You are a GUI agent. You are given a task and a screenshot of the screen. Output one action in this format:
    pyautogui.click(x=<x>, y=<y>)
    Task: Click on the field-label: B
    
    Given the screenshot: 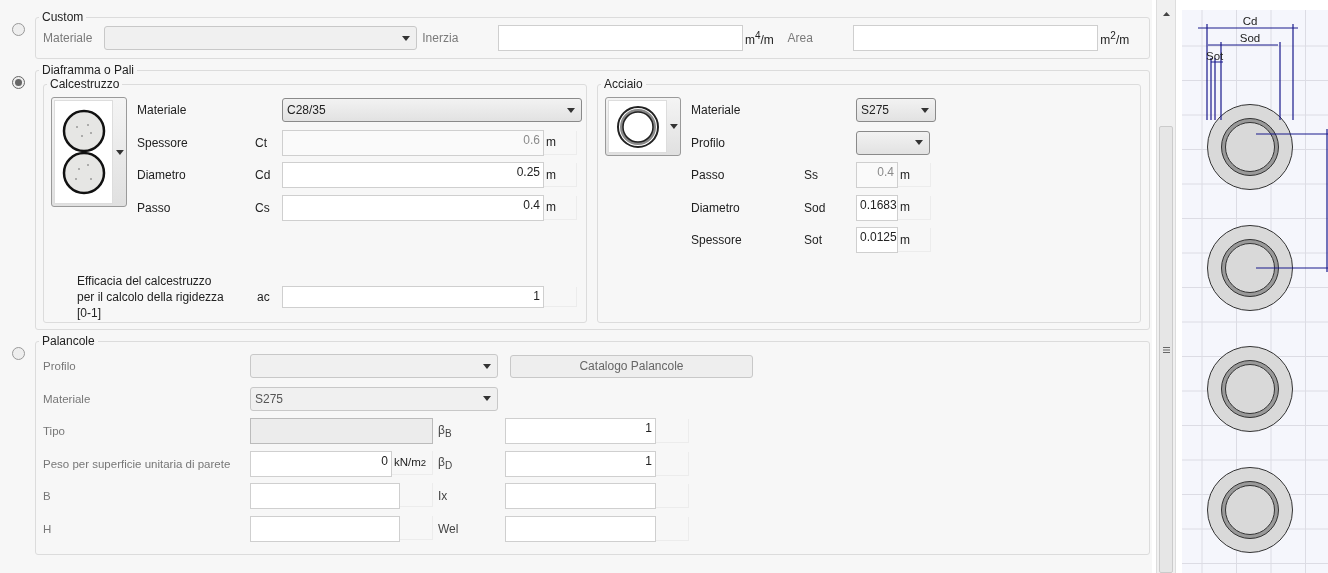 What is the action you would take?
    pyautogui.click(x=47, y=496)
    